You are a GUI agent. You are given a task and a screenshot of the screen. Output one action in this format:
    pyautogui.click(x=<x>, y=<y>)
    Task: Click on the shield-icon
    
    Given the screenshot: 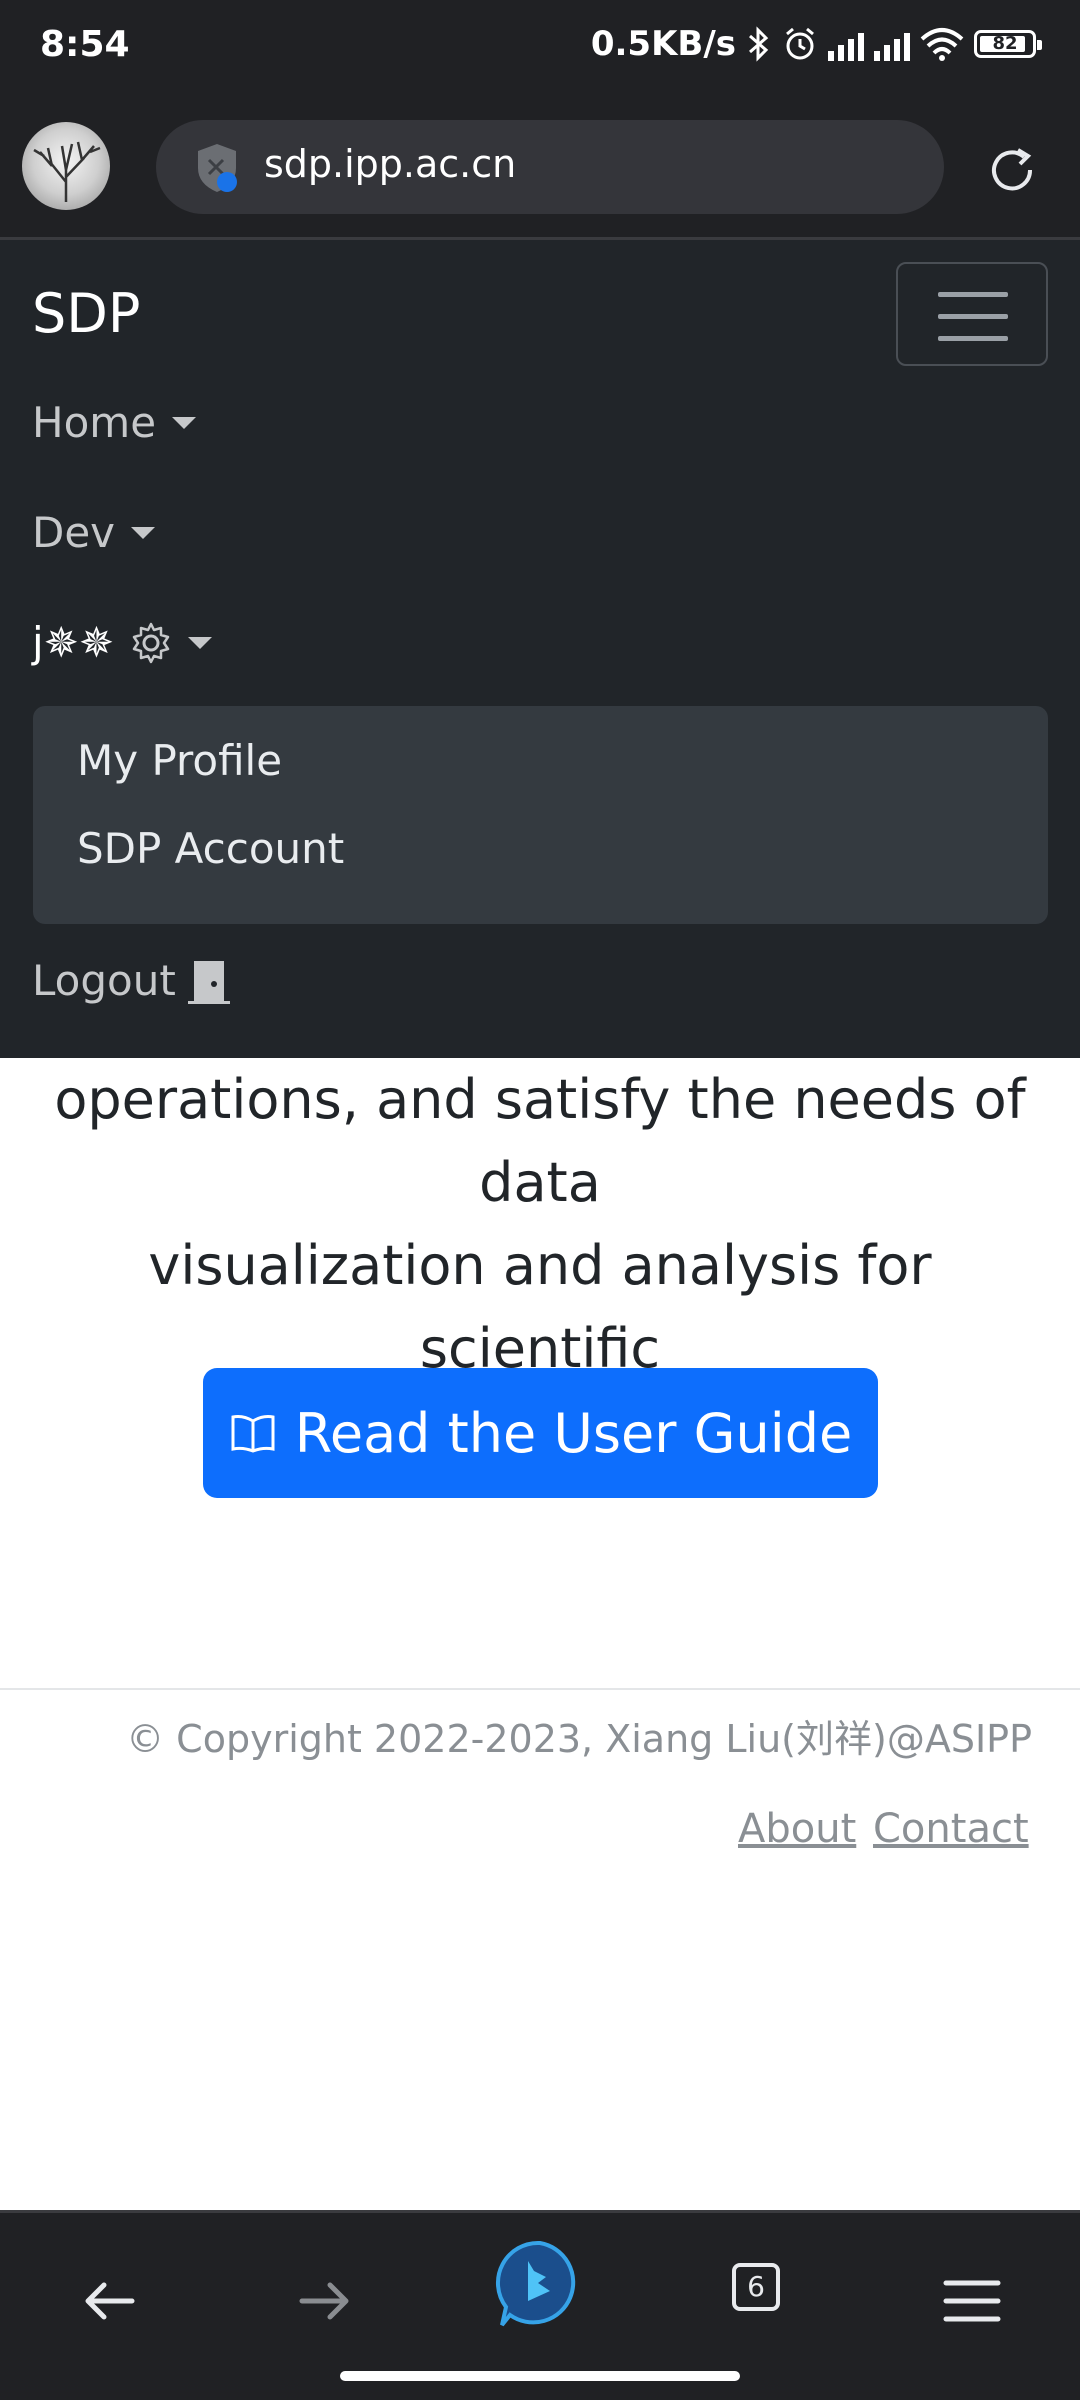 What is the action you would take?
    pyautogui.click(x=217, y=168)
    